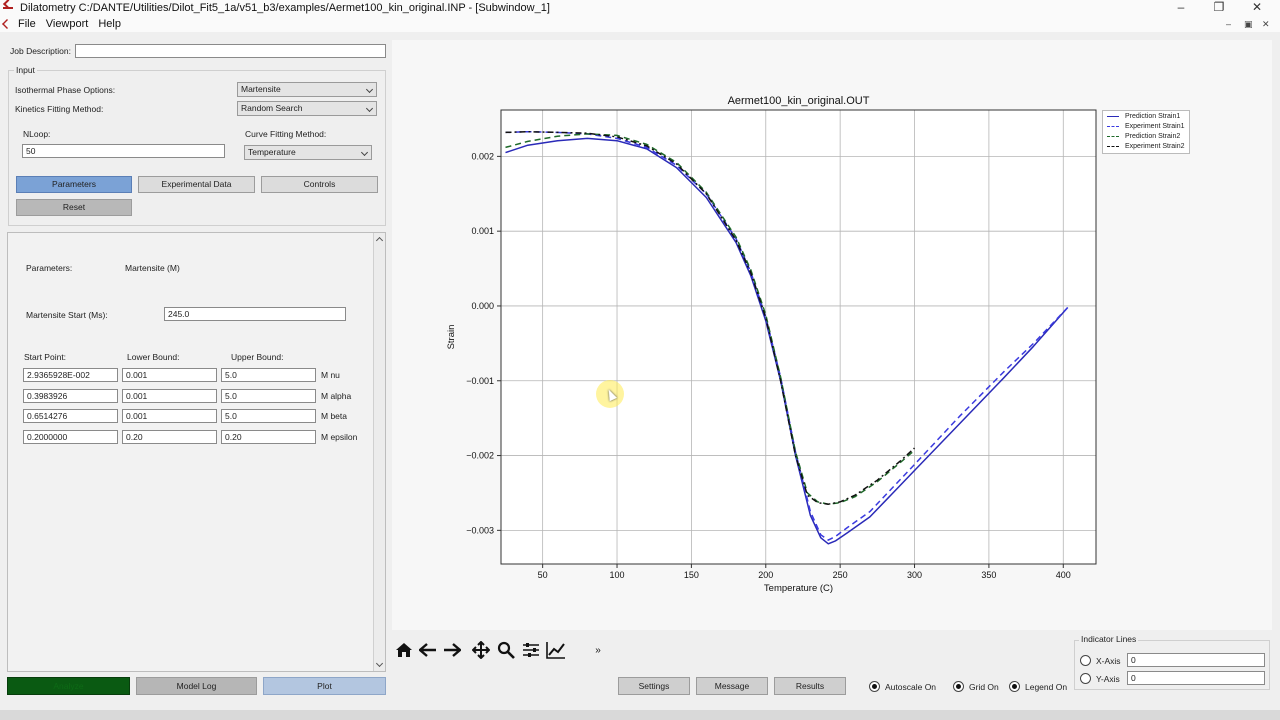 The height and width of the screenshot is (720, 1280). I want to click on settings-button: Settings, so click(654, 686).